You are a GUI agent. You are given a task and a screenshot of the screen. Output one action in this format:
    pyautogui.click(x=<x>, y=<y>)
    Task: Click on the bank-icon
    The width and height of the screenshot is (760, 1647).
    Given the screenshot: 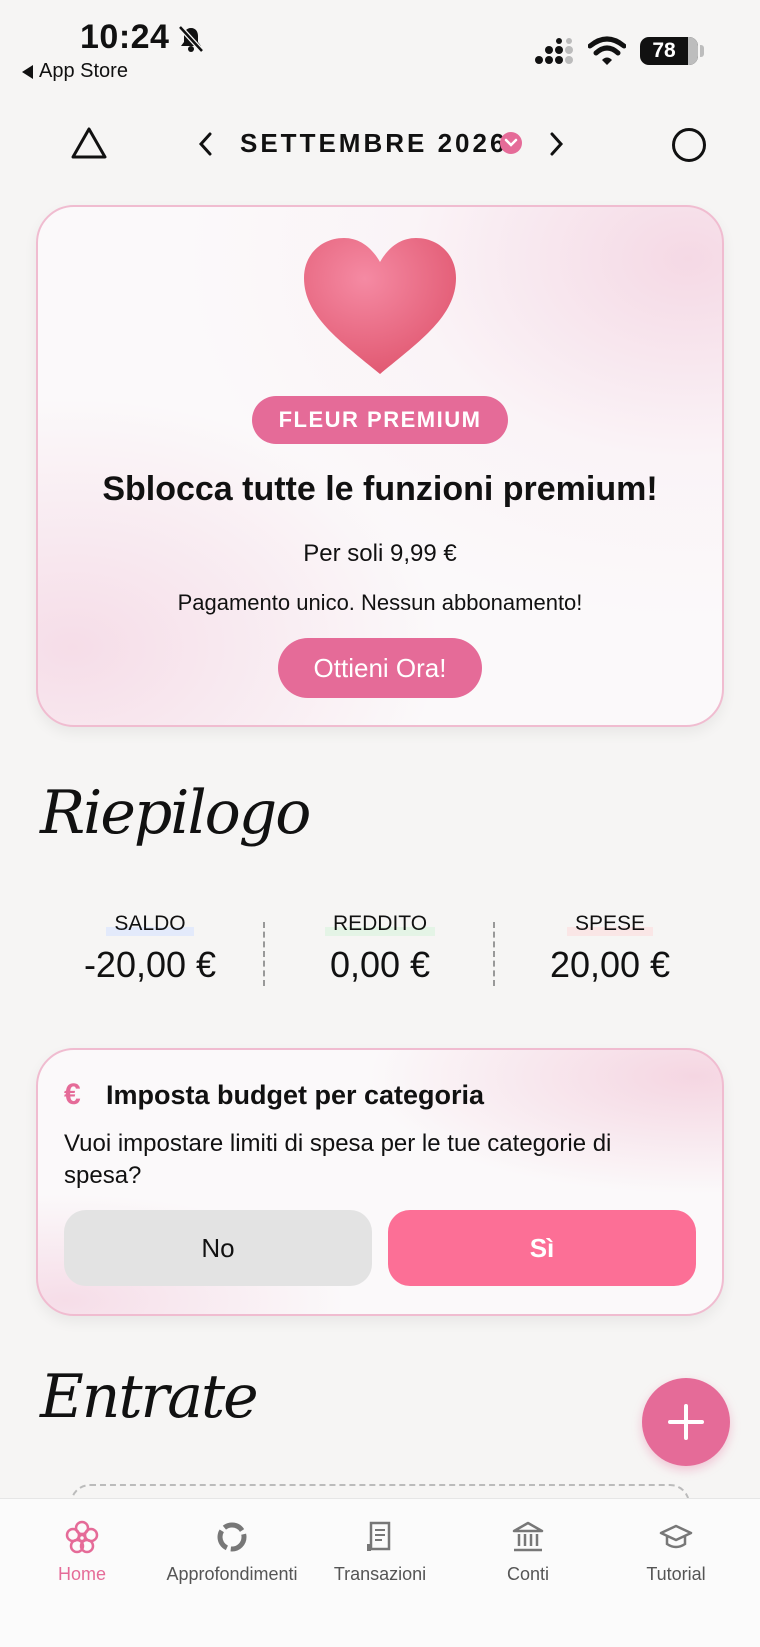 What is the action you would take?
    pyautogui.click(x=528, y=1536)
    